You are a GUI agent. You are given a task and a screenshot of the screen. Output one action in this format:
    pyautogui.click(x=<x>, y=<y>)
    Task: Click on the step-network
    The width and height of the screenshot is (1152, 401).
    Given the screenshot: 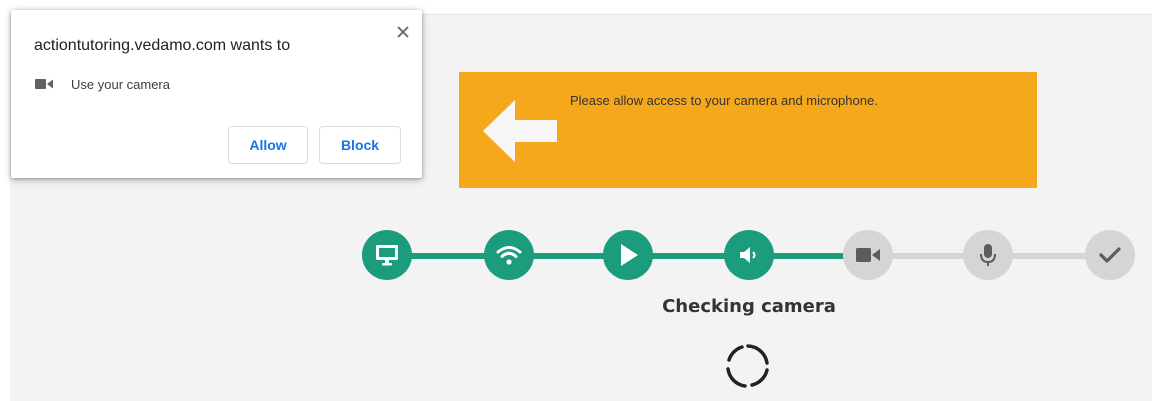 What is the action you would take?
    pyautogui.click(x=509, y=255)
    